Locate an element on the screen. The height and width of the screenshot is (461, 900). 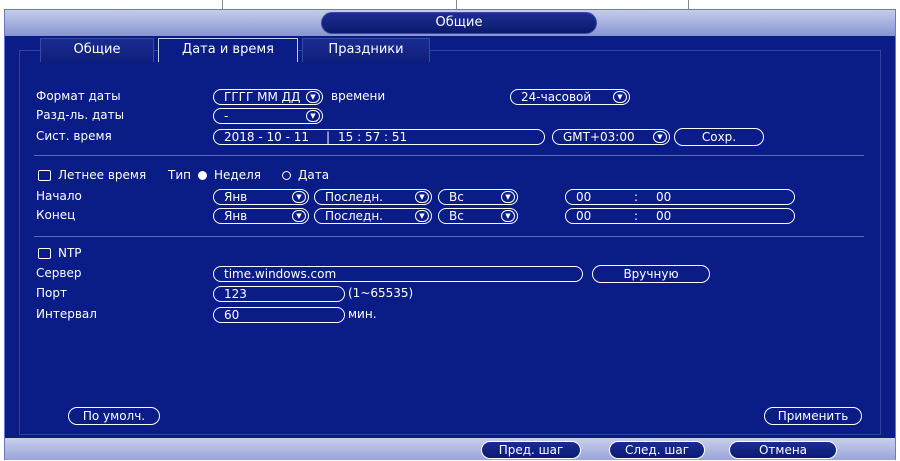
ntp-port-input: 123 is located at coordinates (279, 294).